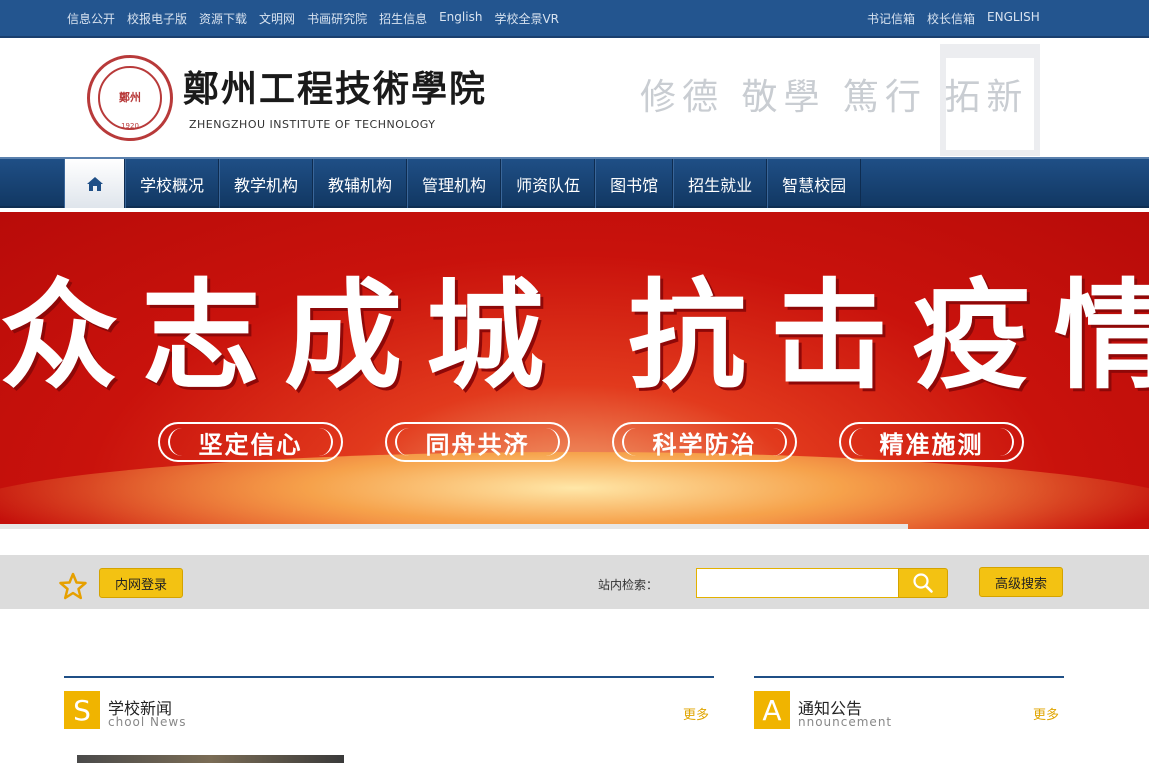 The height and width of the screenshot is (763, 1149). I want to click on banner-progress-fill, so click(454, 526).